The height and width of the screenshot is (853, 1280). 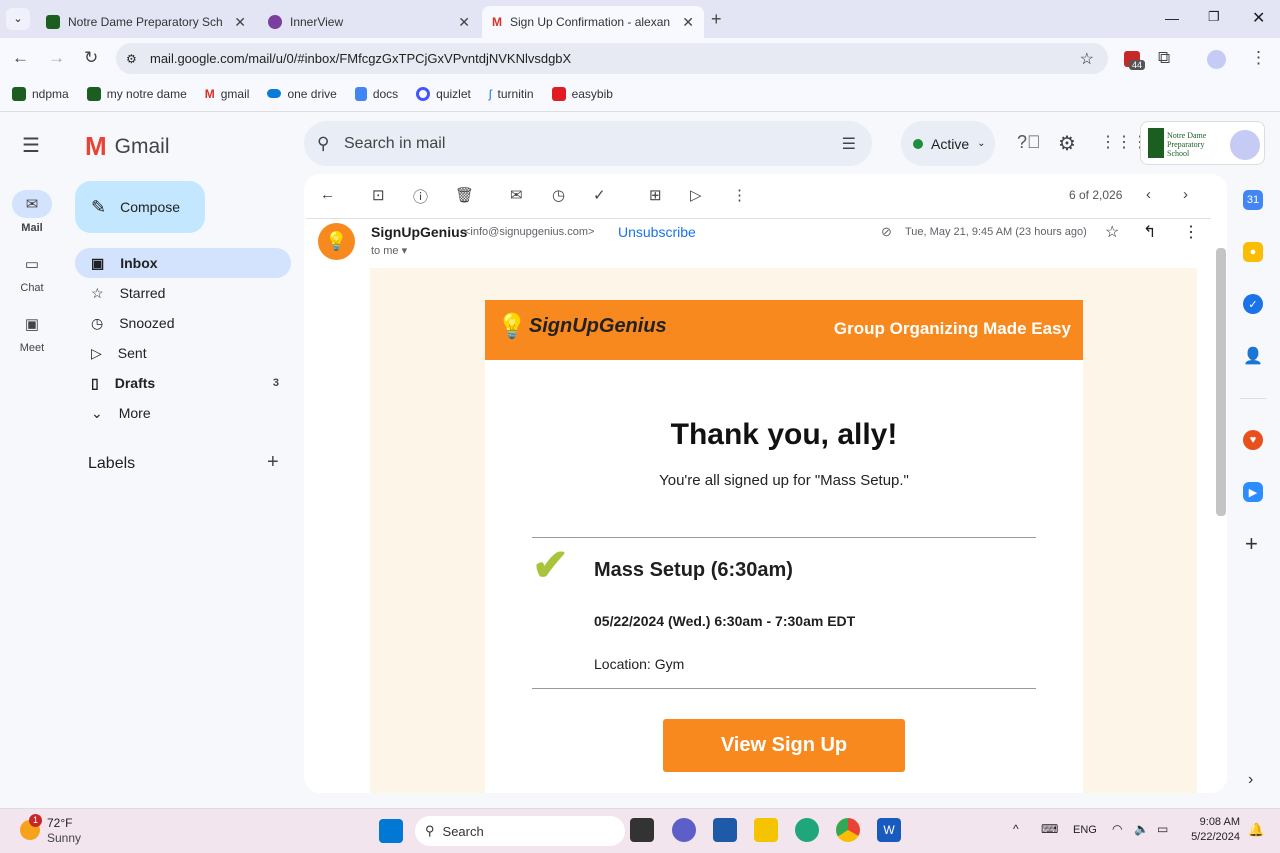 What do you see at coordinates (419, 232) in the screenshot?
I see `sender-name: SignUpGenius` at bounding box center [419, 232].